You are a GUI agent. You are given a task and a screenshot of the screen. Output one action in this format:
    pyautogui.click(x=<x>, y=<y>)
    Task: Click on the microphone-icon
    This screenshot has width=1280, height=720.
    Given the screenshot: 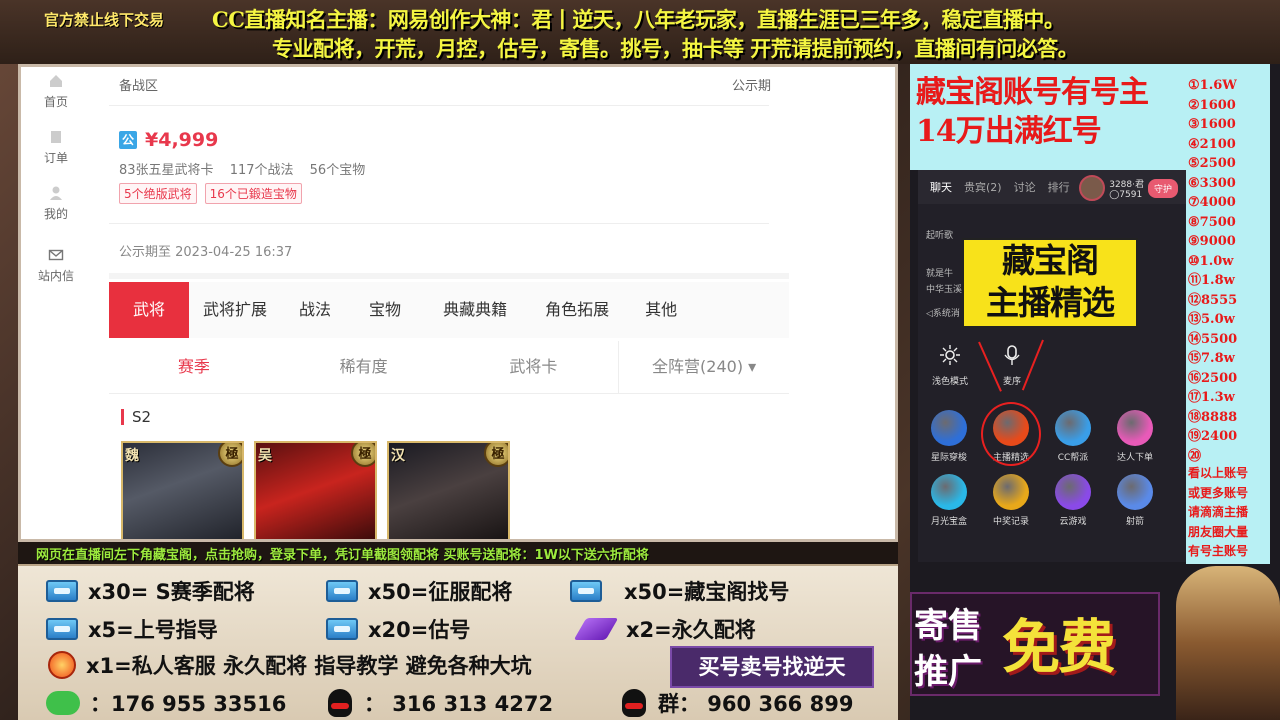 What is the action you would take?
    pyautogui.click(x=1012, y=355)
    